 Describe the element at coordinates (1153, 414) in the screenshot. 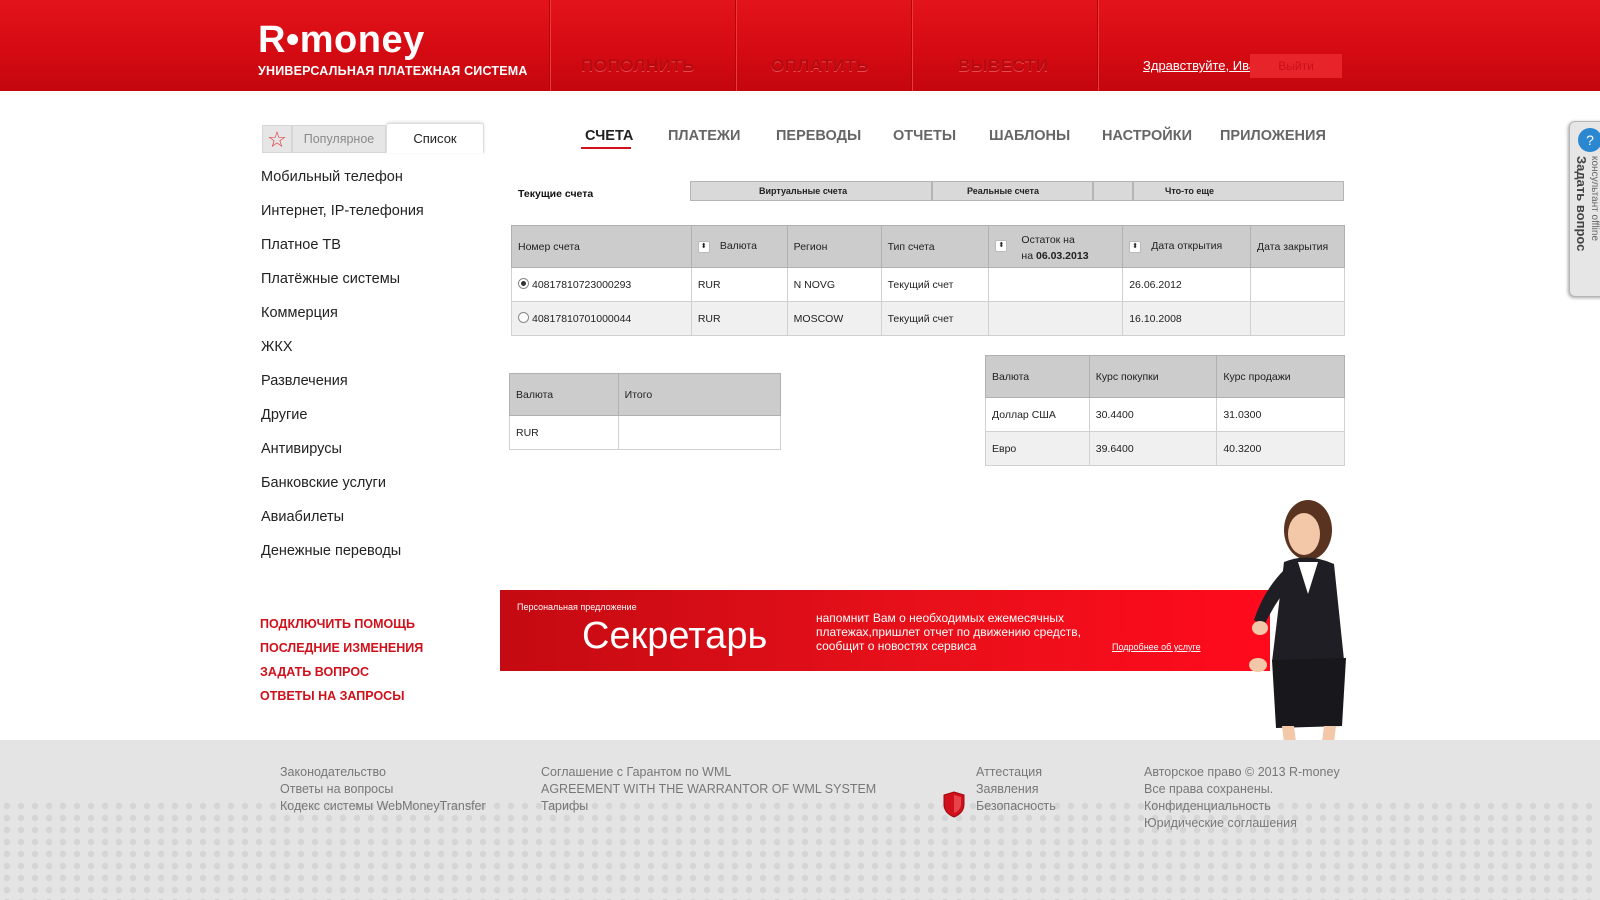

I see `buy-rate-cell: 30.4400` at that location.